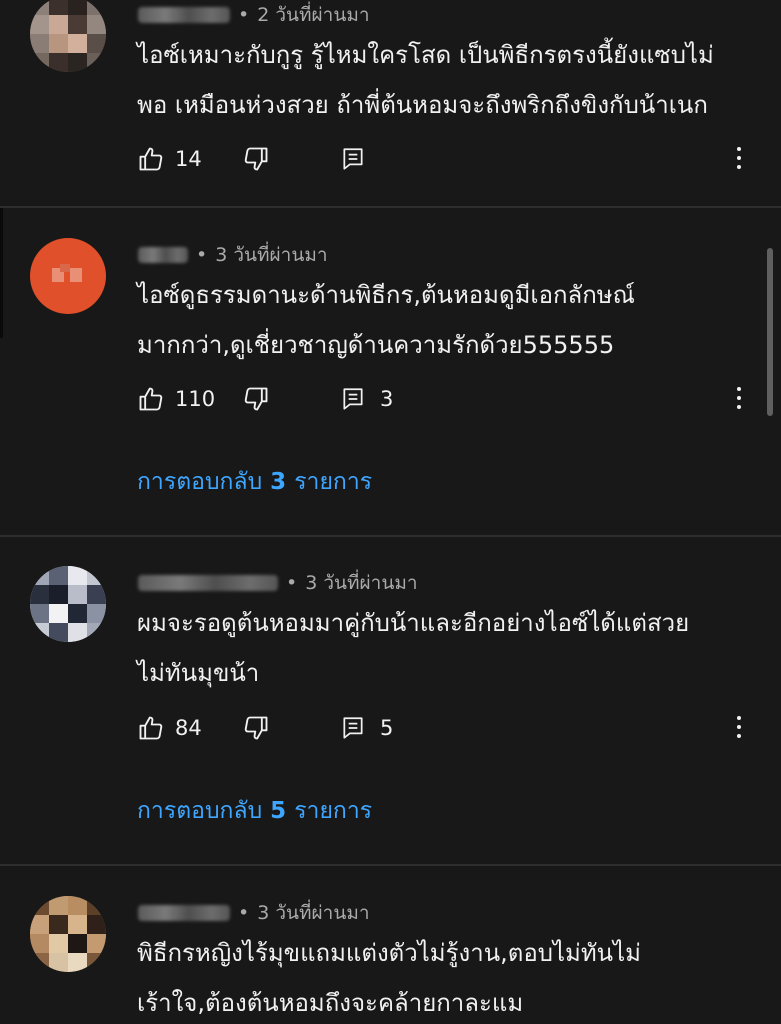 The width and height of the screenshot is (781, 1024). What do you see at coordinates (366, 728) in the screenshot?
I see `reply-button: 5` at bounding box center [366, 728].